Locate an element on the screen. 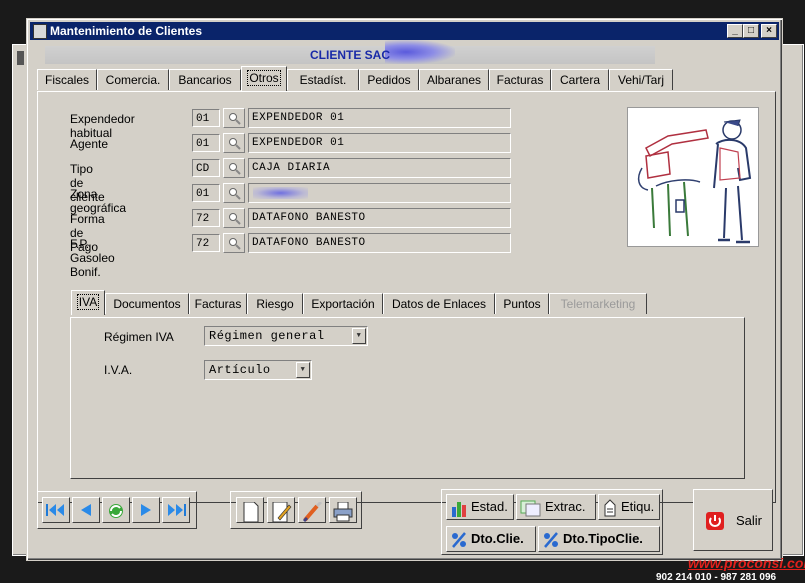 This screenshot has height=583, width=805. subtab-exportacion: Exportación is located at coordinates (343, 303).